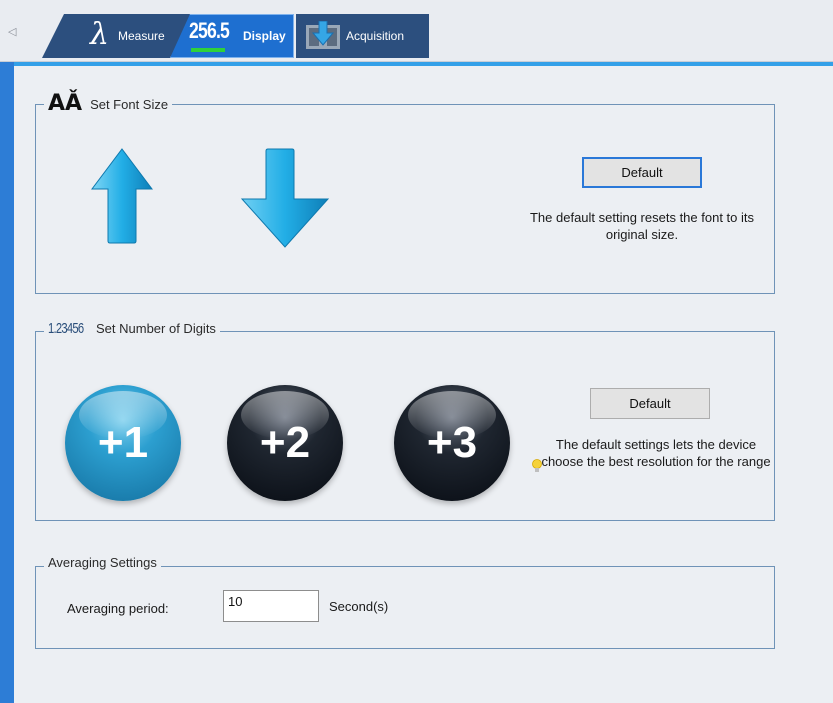 The height and width of the screenshot is (703, 833). I want to click on averaging-legend-label: Averaging Settings, so click(102, 562).